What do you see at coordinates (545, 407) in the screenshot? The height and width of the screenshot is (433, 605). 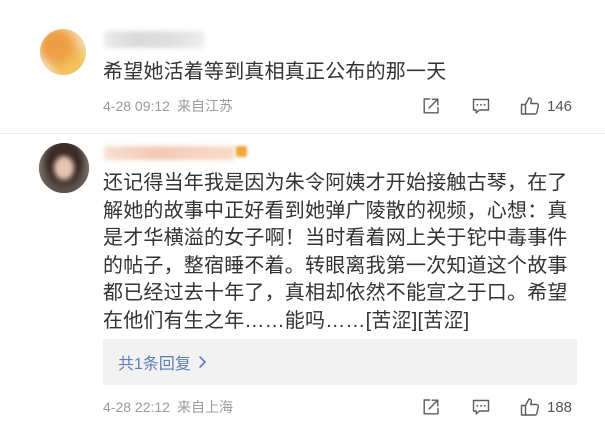 I see `like-button: 188` at bounding box center [545, 407].